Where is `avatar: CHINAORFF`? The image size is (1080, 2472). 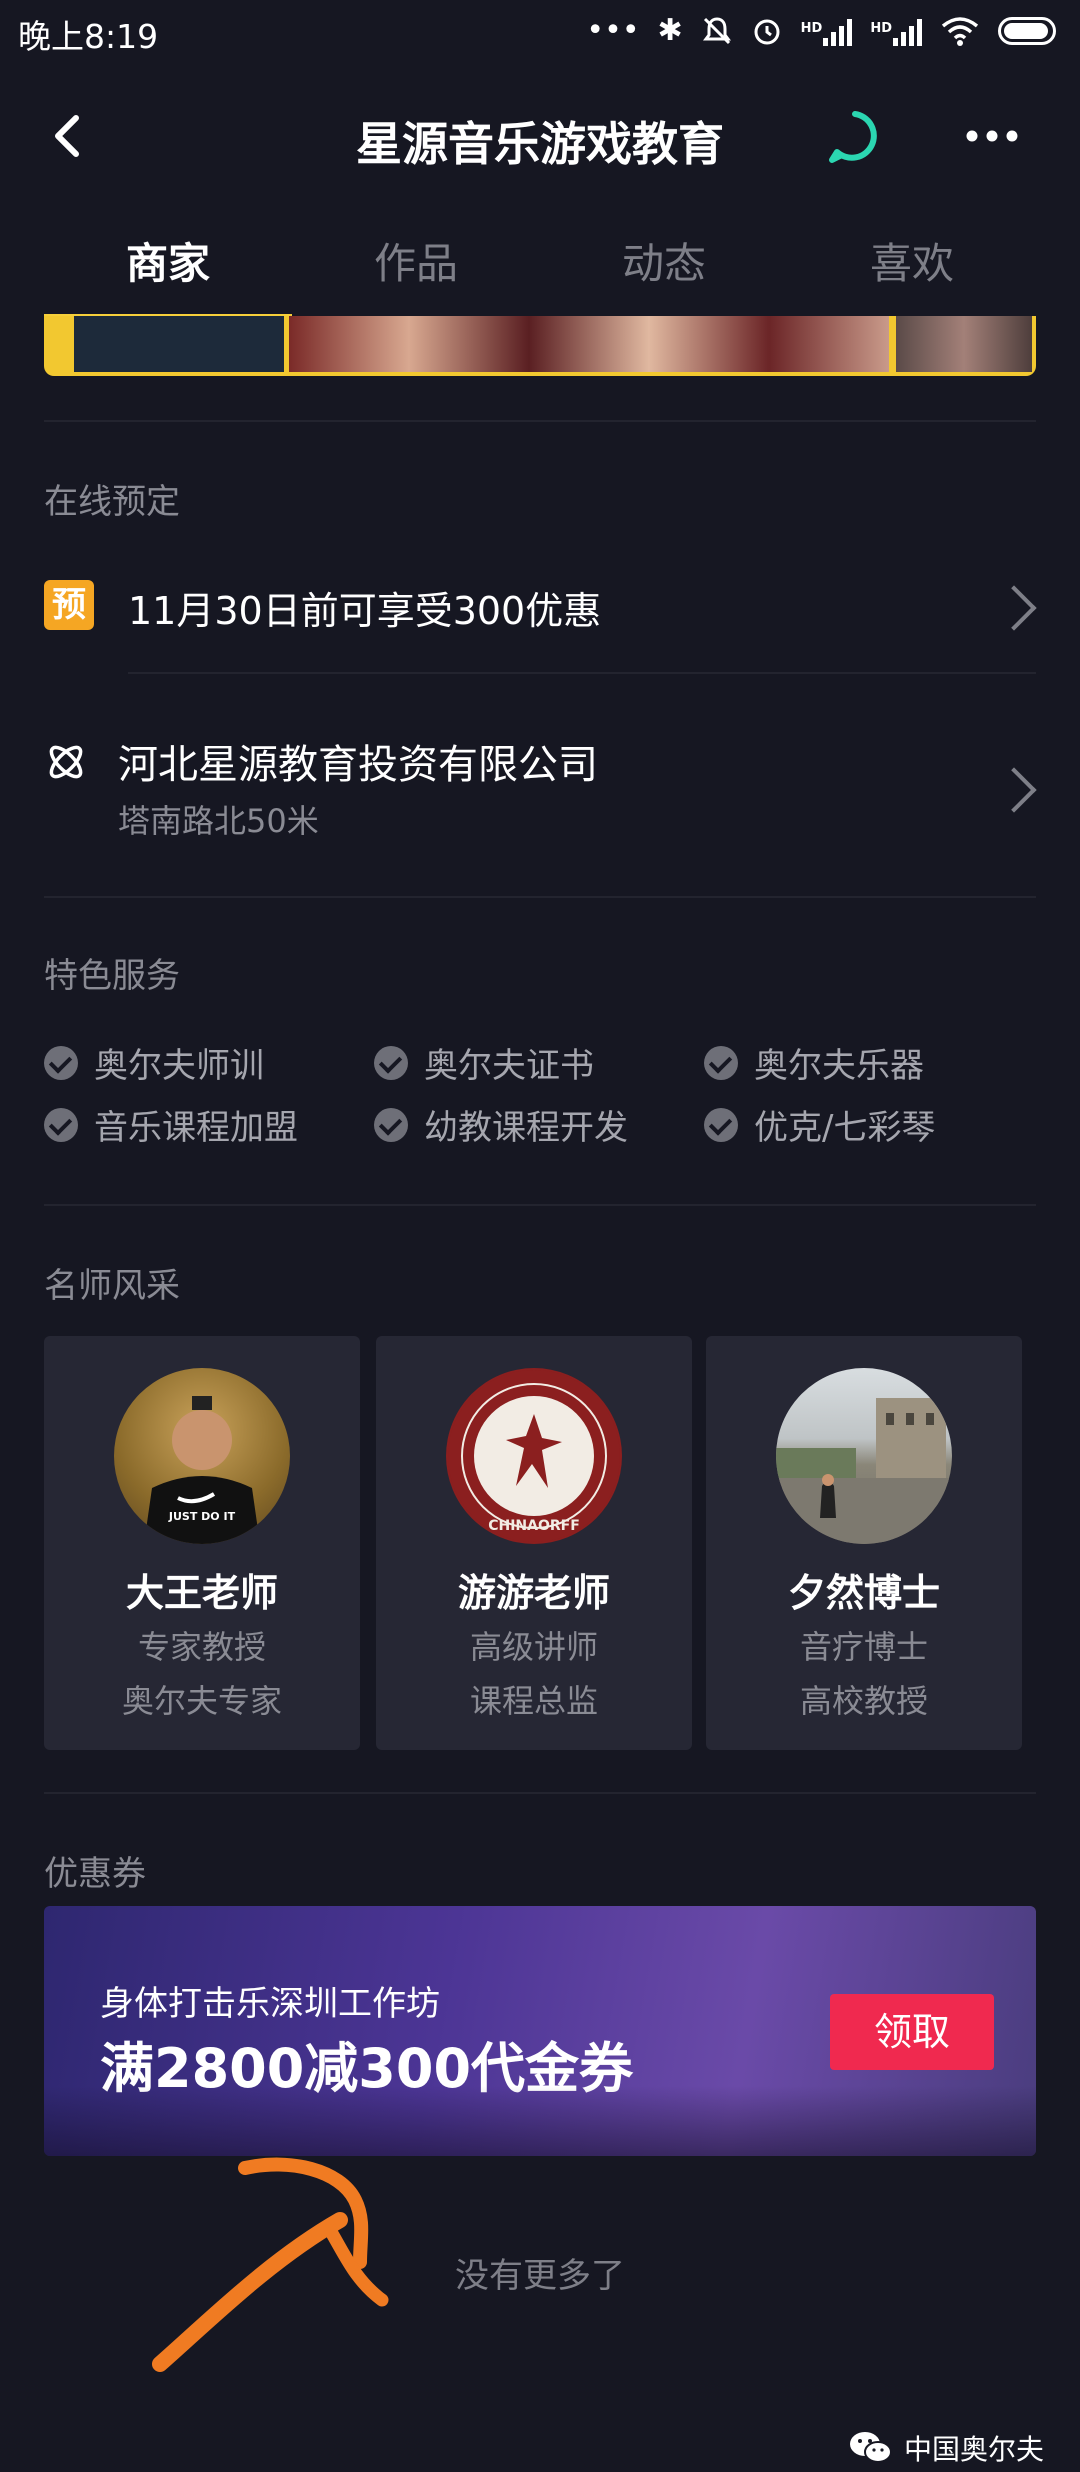 avatar: CHINAORFF is located at coordinates (534, 1456).